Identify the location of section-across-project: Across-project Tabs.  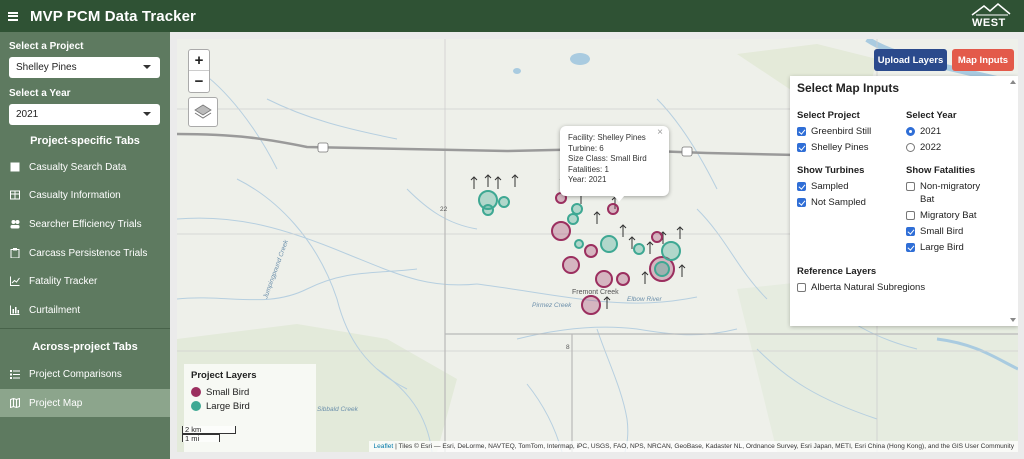
(85, 347).